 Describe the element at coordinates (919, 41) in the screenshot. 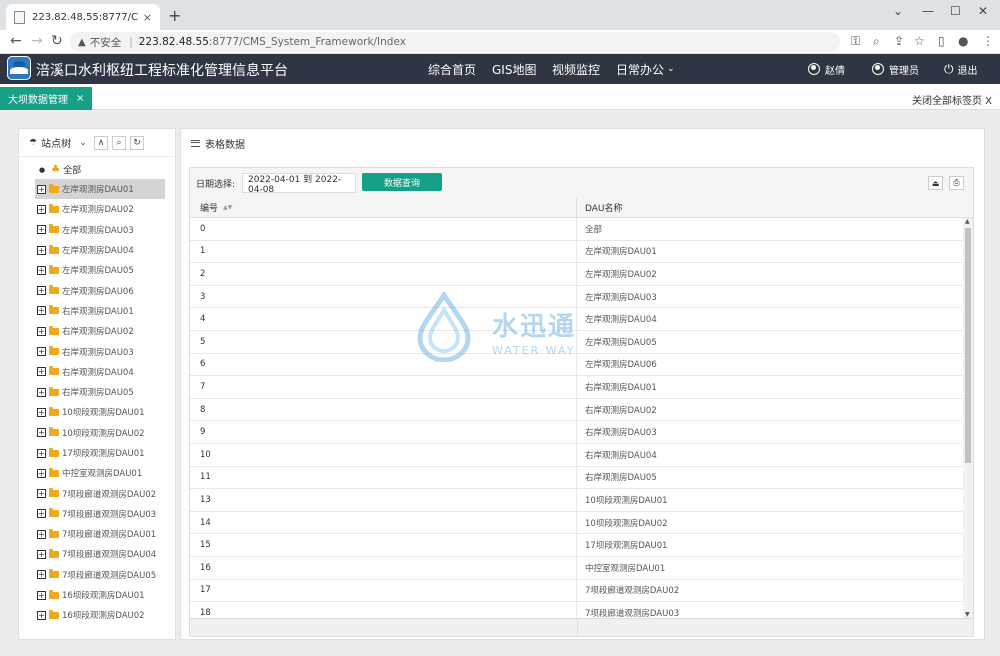

I see `star-icon: ☆` at that location.